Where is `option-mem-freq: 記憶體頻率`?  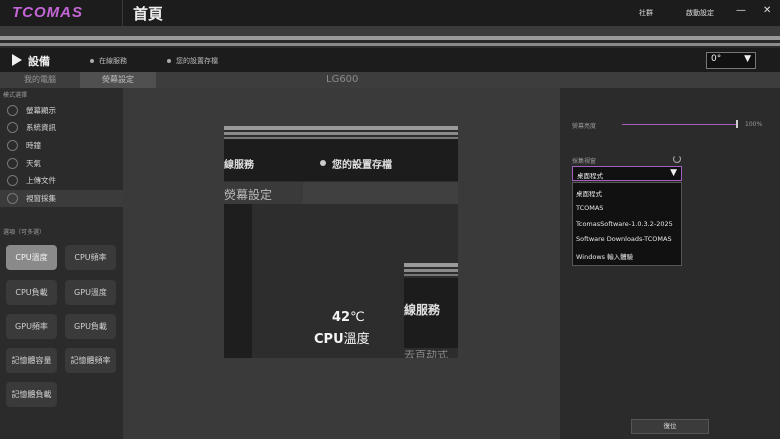 option-mem-freq: 記憶體頻率 is located at coordinates (90, 360).